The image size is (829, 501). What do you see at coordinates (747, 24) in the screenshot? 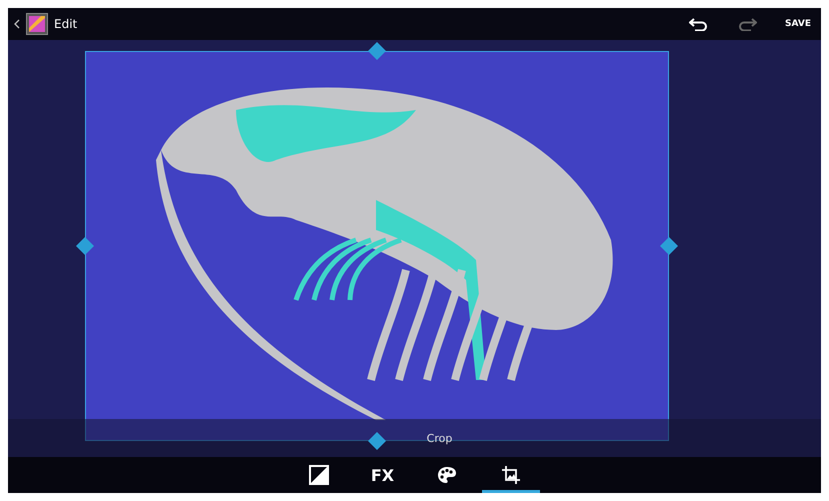
I see `redo-arrow-icon` at bounding box center [747, 24].